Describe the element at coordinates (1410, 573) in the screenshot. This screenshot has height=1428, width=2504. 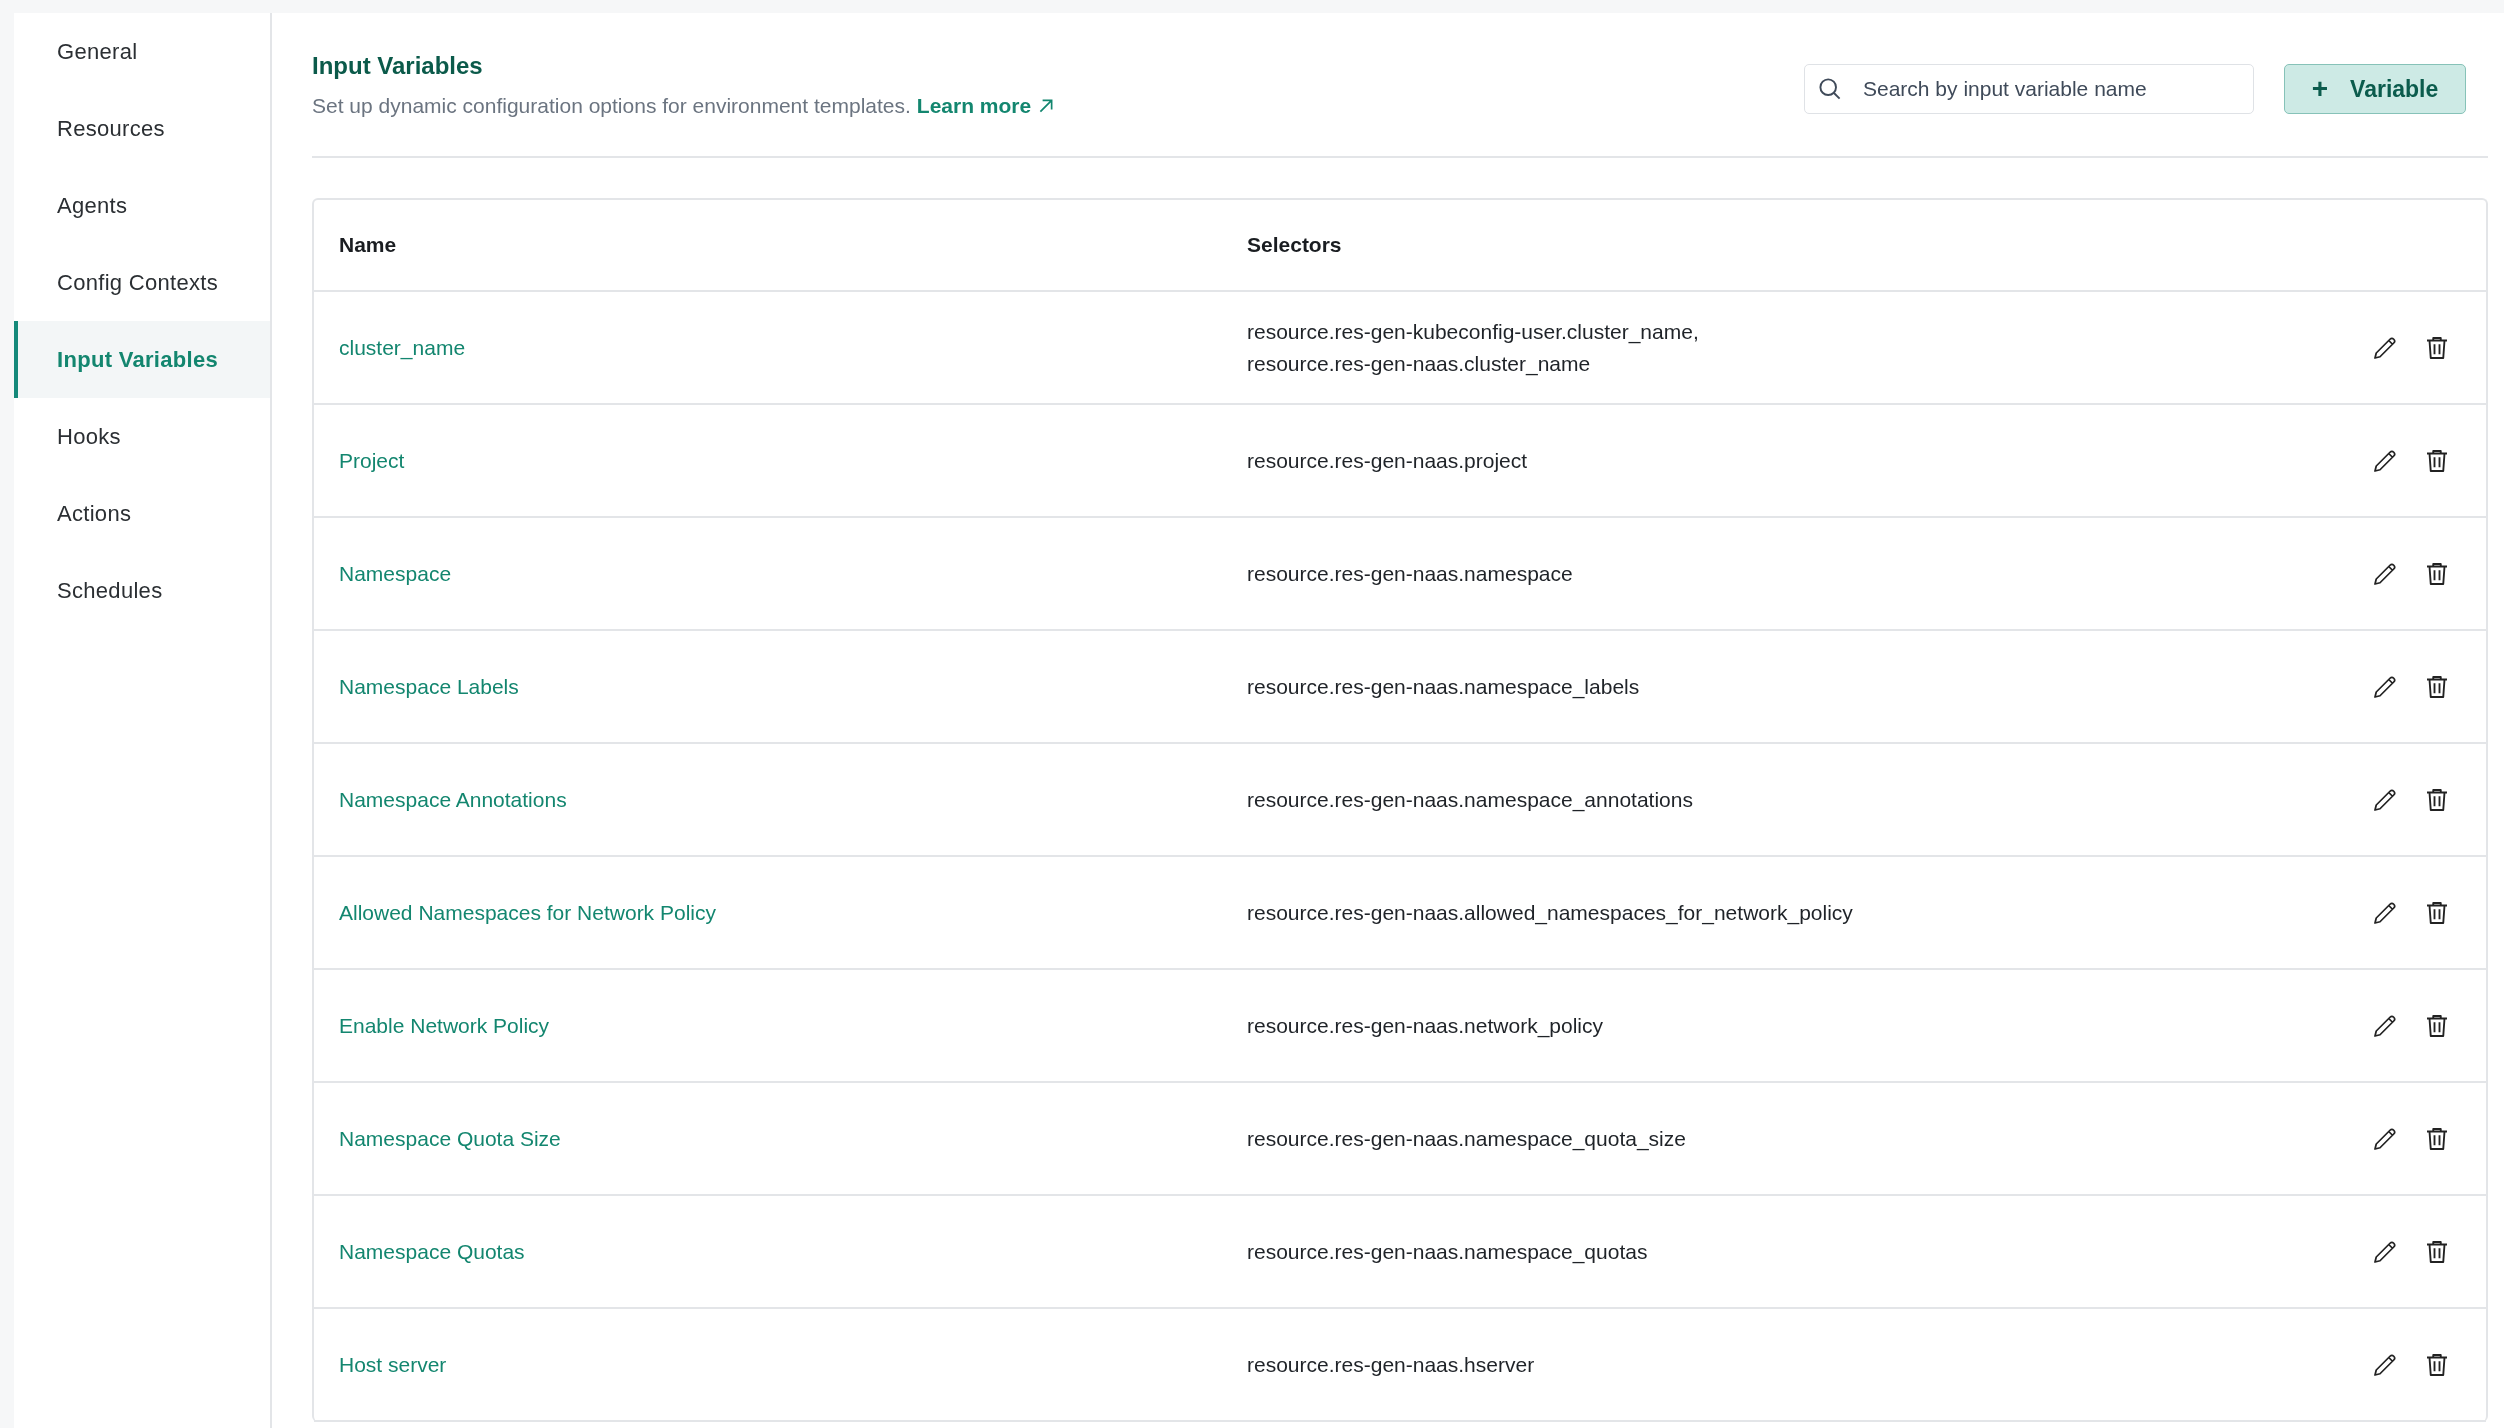
I see `selector-text: resource.res-gen-naas.namespace` at that location.